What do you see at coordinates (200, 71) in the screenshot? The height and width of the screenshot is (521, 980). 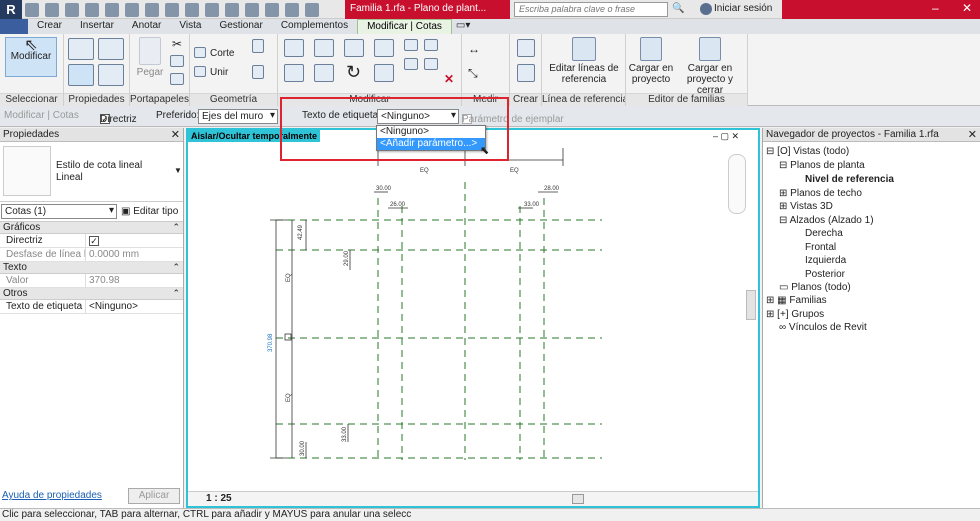 I see `join-icon` at bounding box center [200, 71].